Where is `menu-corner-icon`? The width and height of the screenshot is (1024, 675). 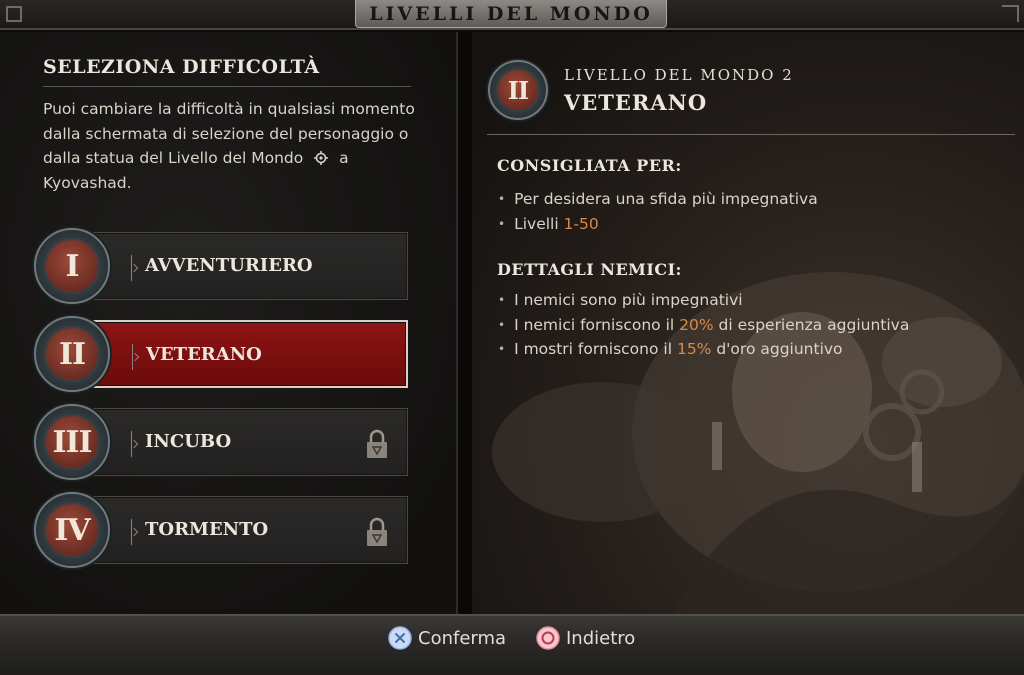 menu-corner-icon is located at coordinates (14, 14).